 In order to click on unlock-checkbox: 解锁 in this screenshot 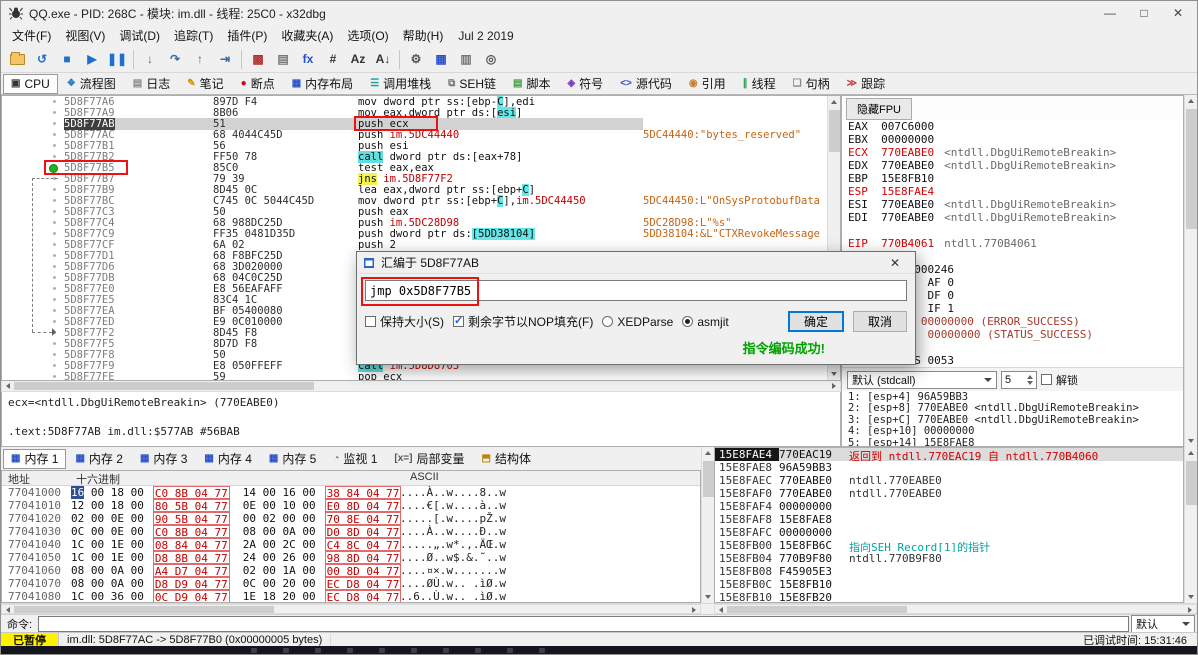, I will do `click(1059, 380)`.